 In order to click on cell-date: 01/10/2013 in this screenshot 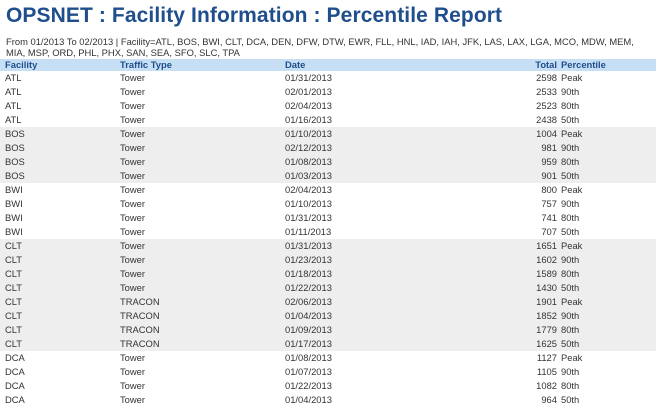, I will do `click(308, 203)`.